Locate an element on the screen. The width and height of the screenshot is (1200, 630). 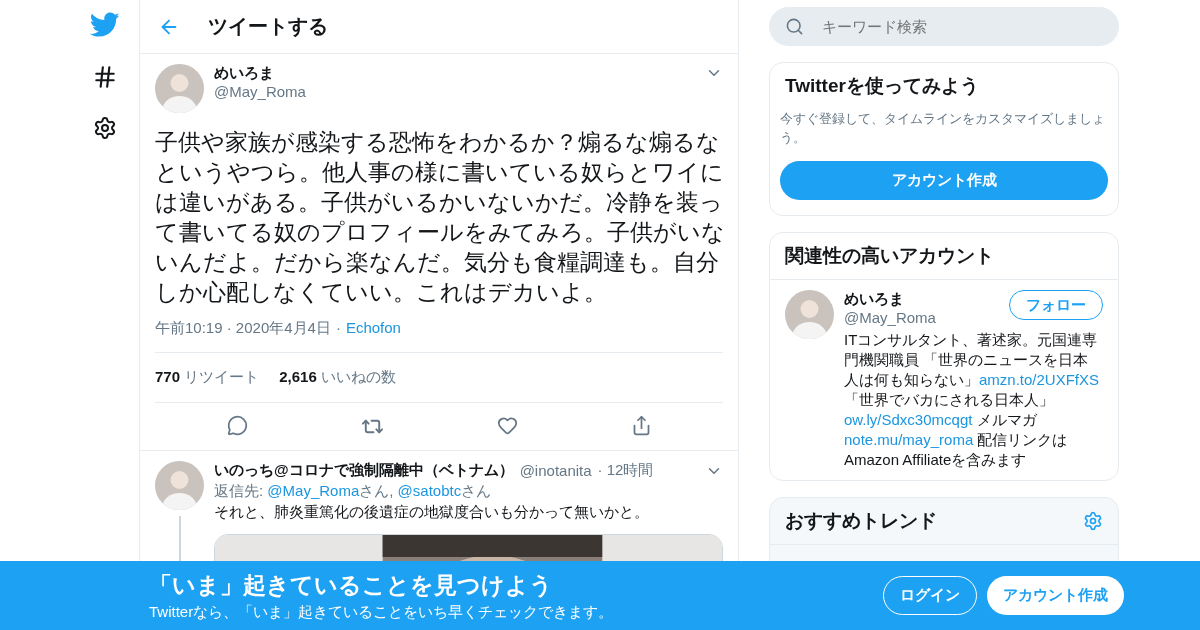
reply-icon is located at coordinates (237, 425).